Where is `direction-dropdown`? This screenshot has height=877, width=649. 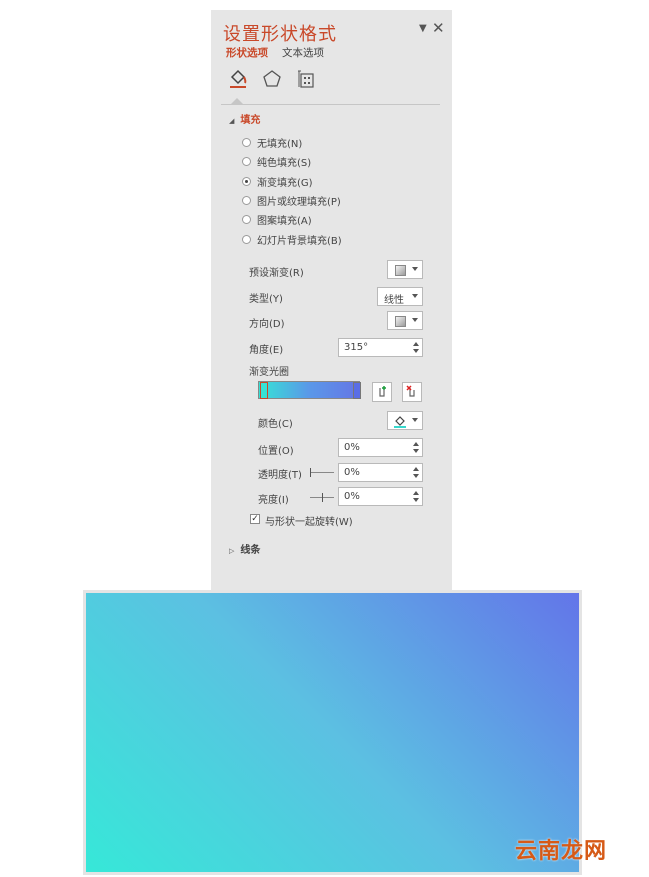 direction-dropdown is located at coordinates (405, 320).